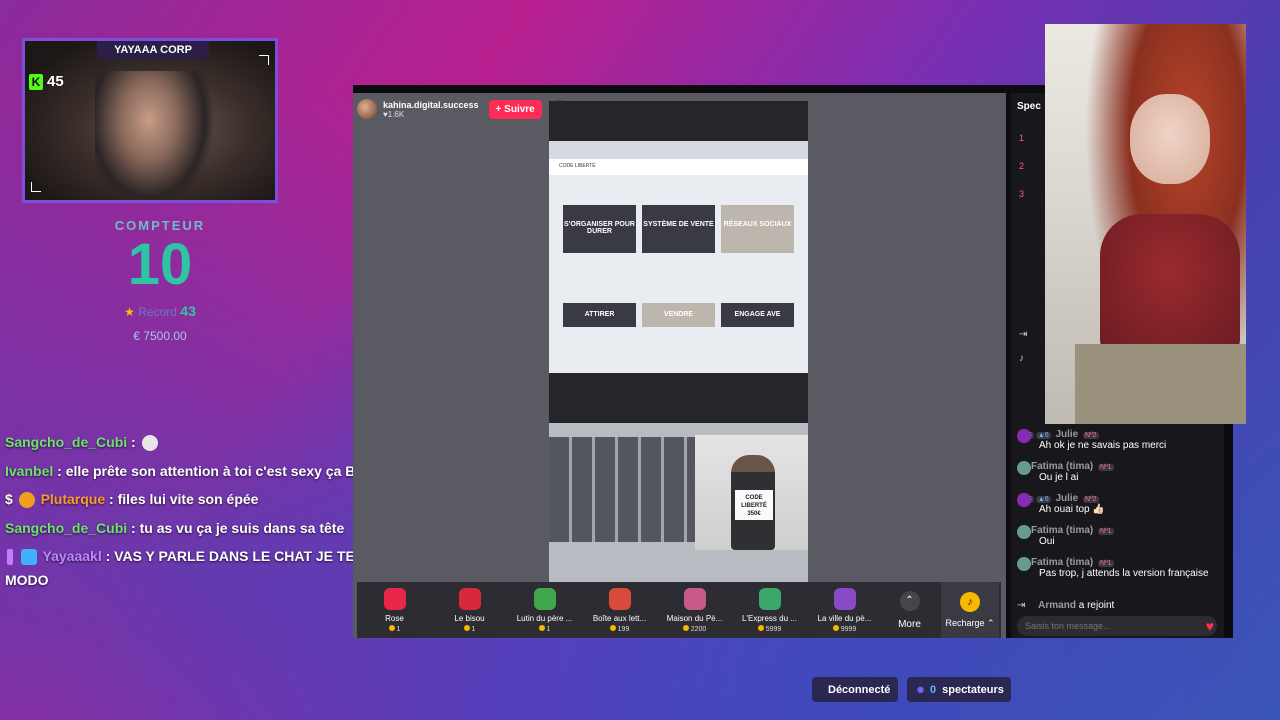  I want to click on guest-top, so click(1170, 284).